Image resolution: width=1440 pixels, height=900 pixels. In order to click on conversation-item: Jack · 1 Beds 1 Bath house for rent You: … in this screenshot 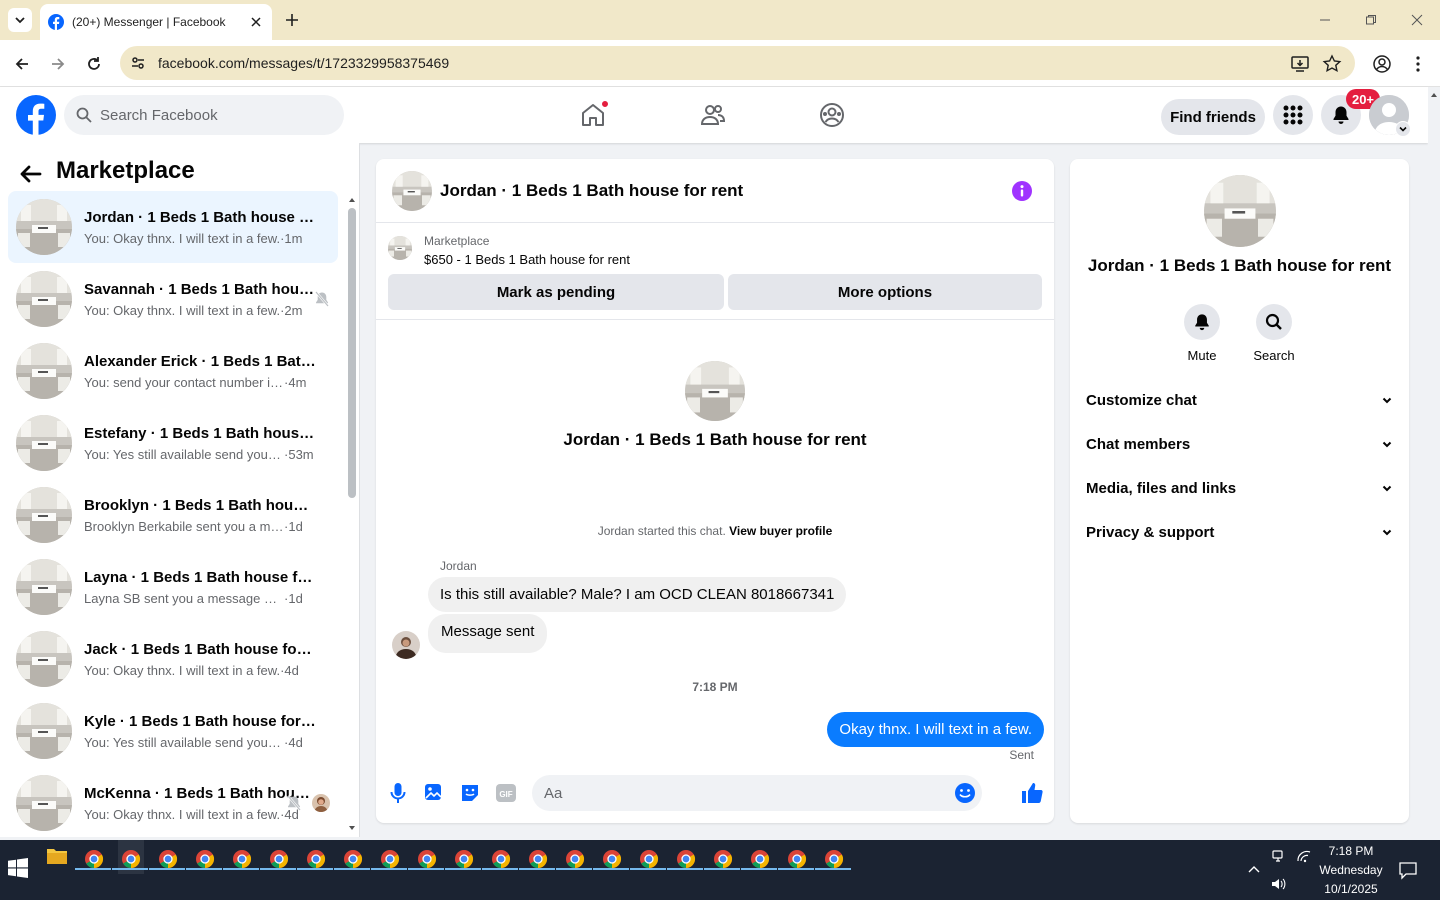, I will do `click(173, 659)`.